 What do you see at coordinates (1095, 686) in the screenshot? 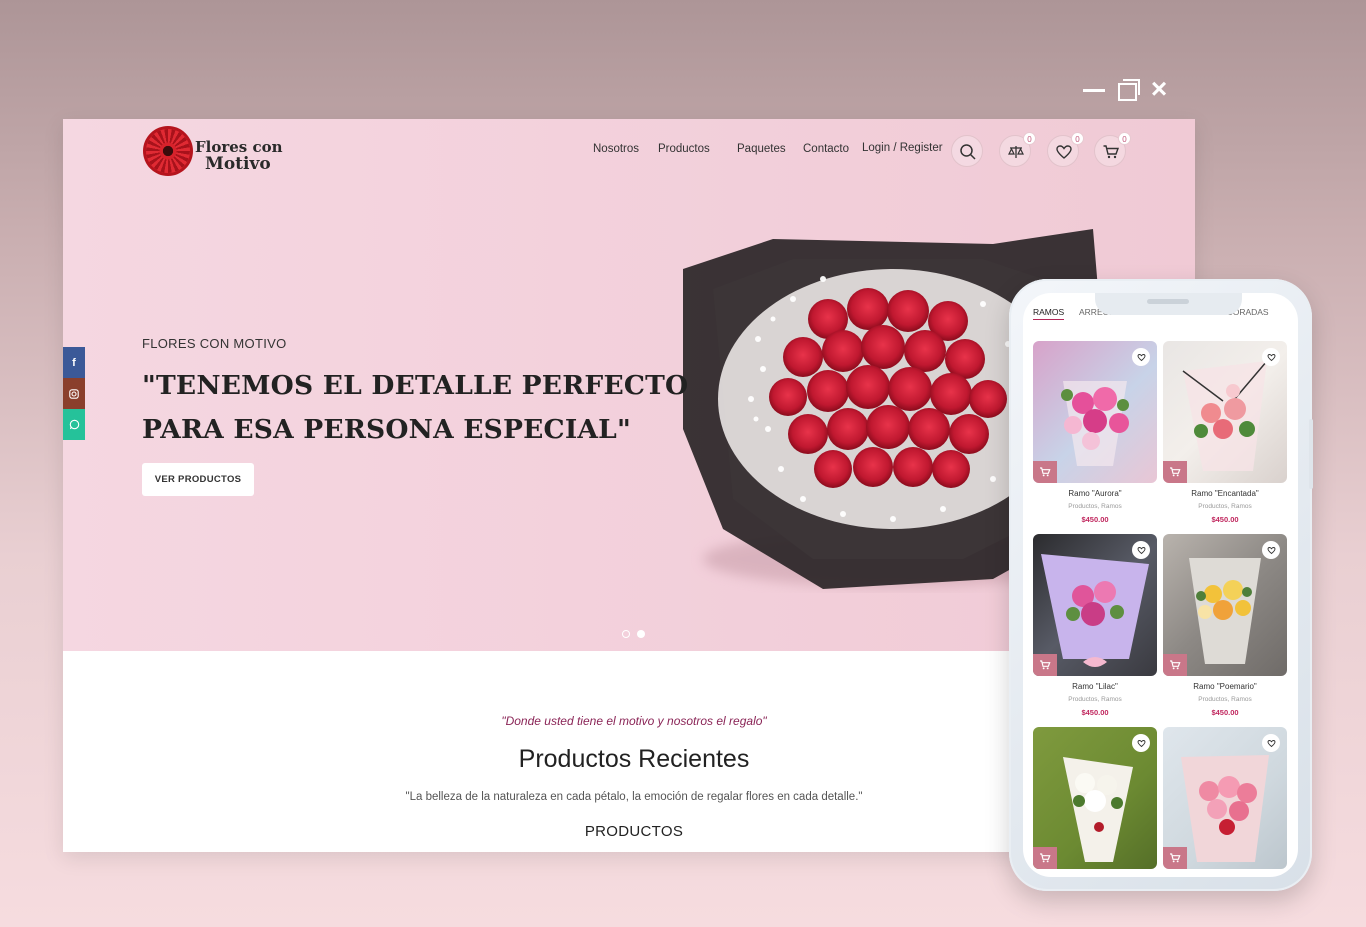
I see `product-name: Ramo "Lilac"` at bounding box center [1095, 686].